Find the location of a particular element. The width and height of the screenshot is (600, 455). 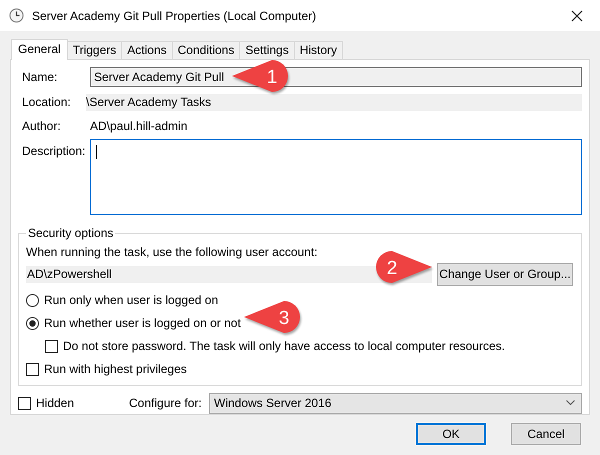

option-label: Do not store password. The task will only have access to local computer resources. is located at coordinates (284, 346).